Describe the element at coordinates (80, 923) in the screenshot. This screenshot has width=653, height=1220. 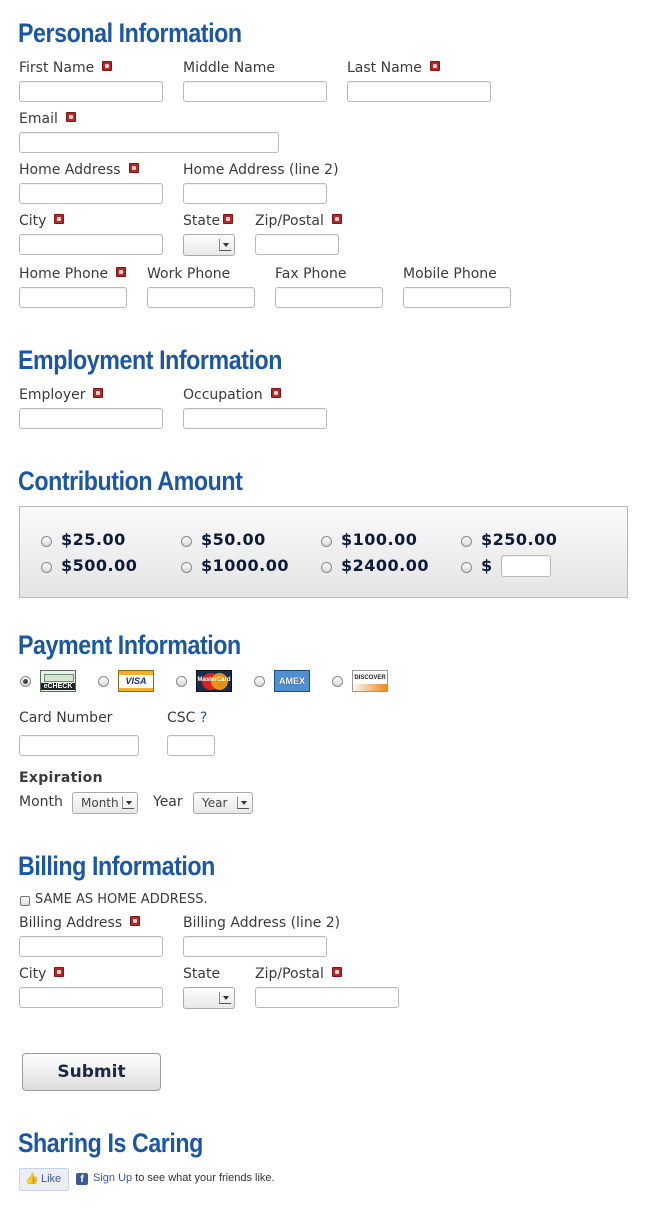
I see `billing-address-label: Billing Address` at that location.